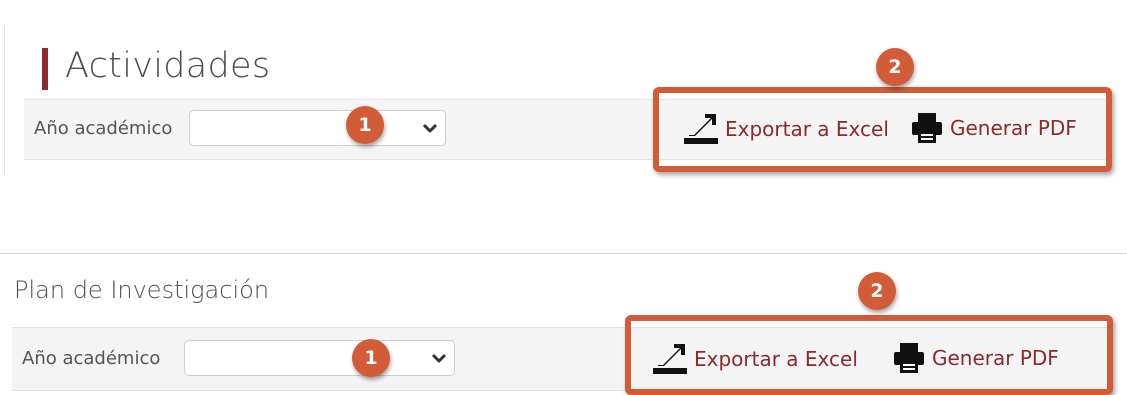 This screenshot has width=1127, height=395. Describe the element at coordinates (4, 100) in the screenshot. I see `panel-left-border` at that location.